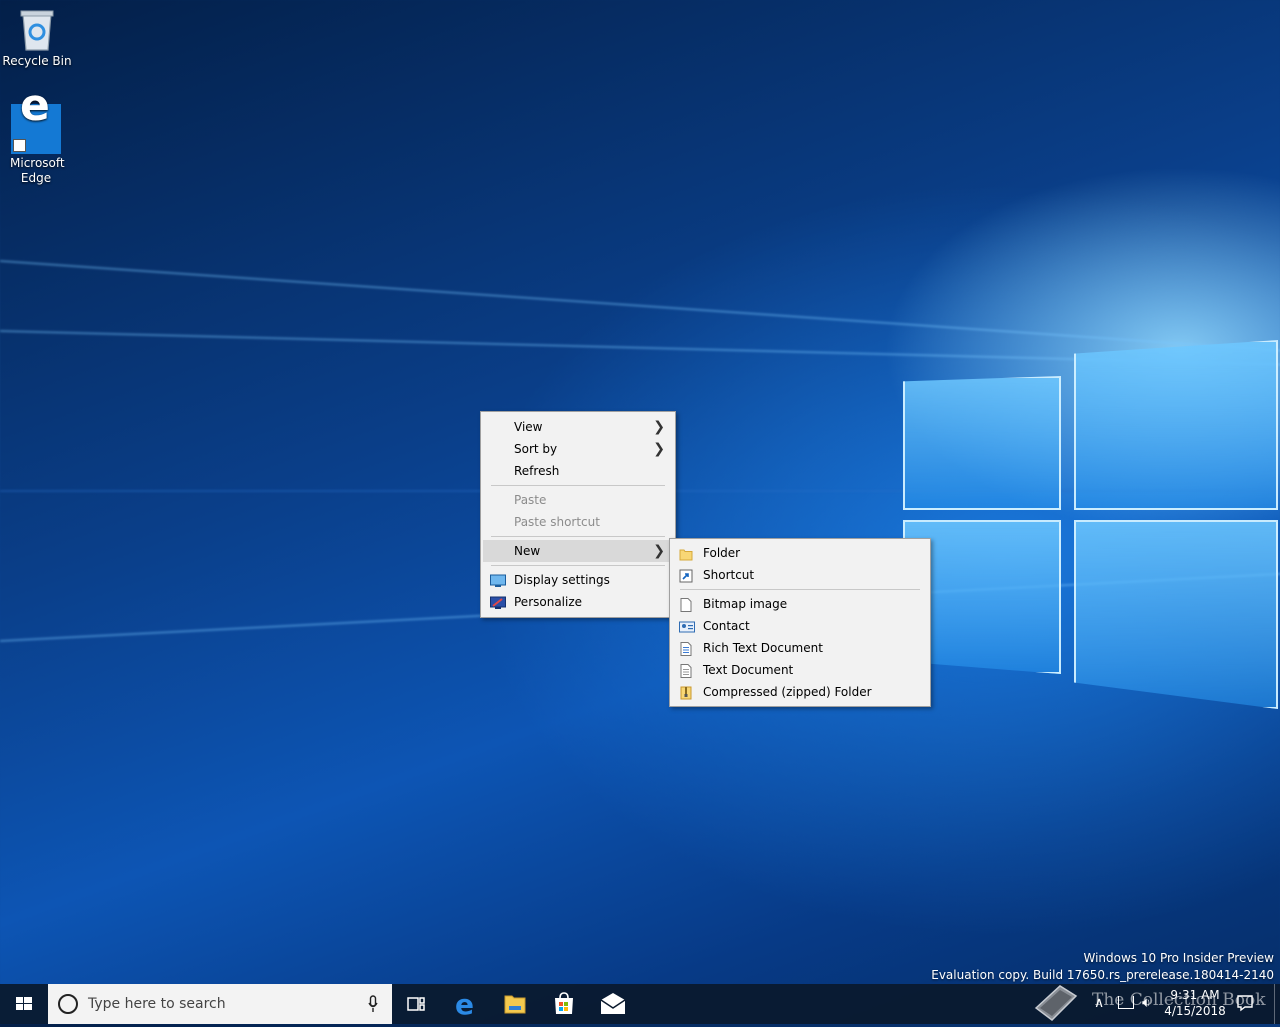 The height and width of the screenshot is (1027, 1280). What do you see at coordinates (726, 626) in the screenshot?
I see `submenu-item-label: Contact` at bounding box center [726, 626].